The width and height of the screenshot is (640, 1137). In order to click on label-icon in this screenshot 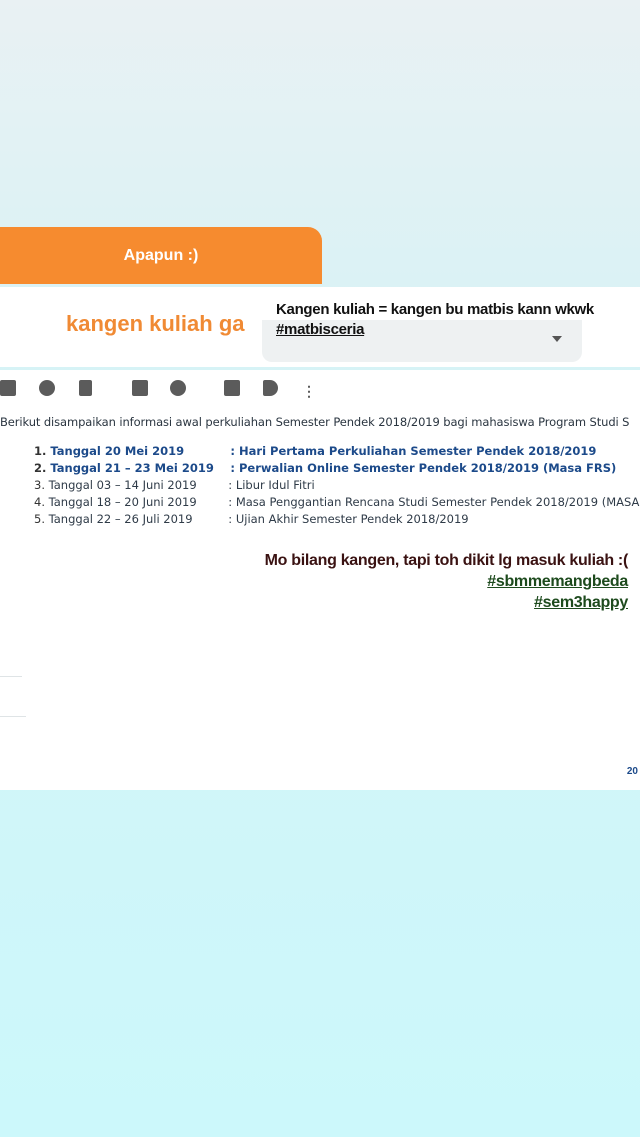, I will do `click(270, 388)`.